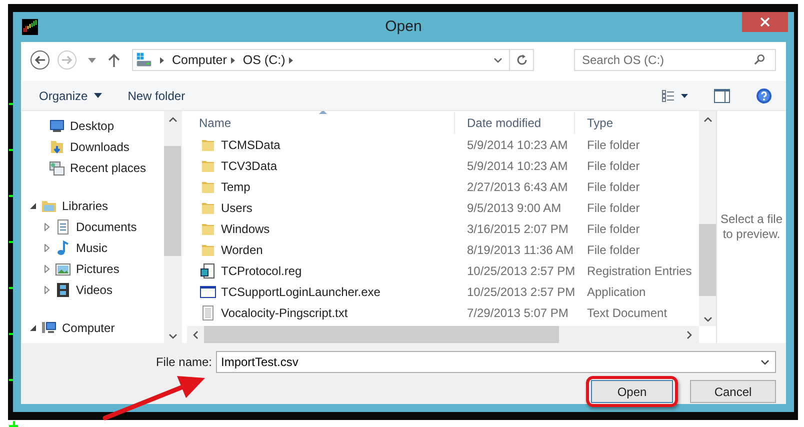 This screenshot has width=804, height=427. What do you see at coordinates (199, 60) in the screenshot?
I see `breadcrumb: Computer` at bounding box center [199, 60].